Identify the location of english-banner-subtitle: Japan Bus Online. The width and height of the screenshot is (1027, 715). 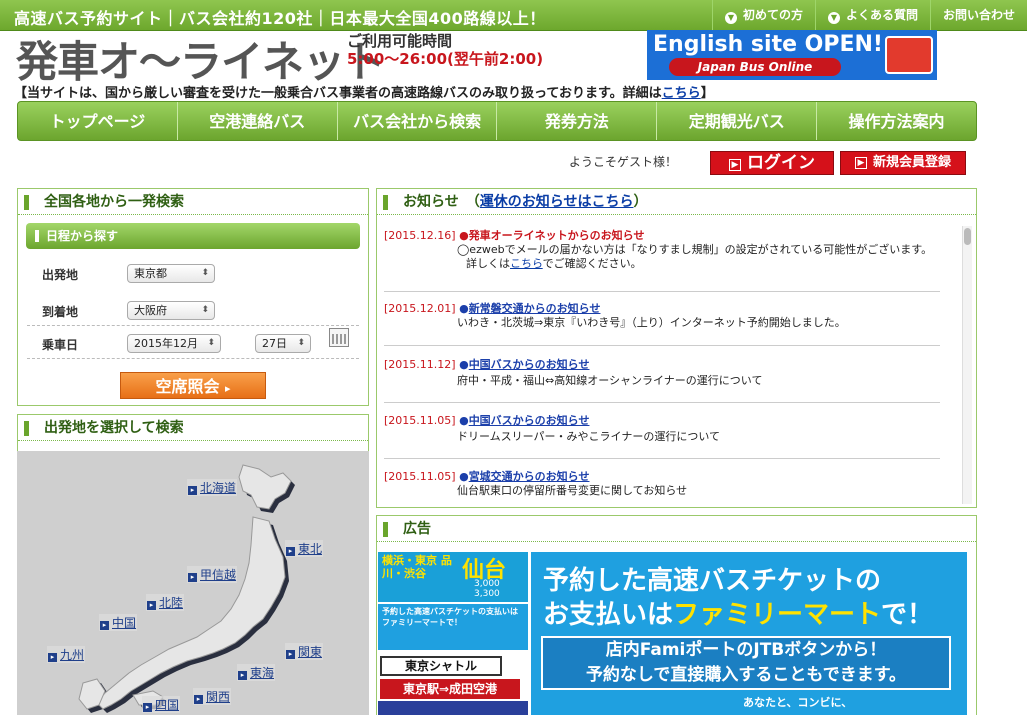
(755, 67).